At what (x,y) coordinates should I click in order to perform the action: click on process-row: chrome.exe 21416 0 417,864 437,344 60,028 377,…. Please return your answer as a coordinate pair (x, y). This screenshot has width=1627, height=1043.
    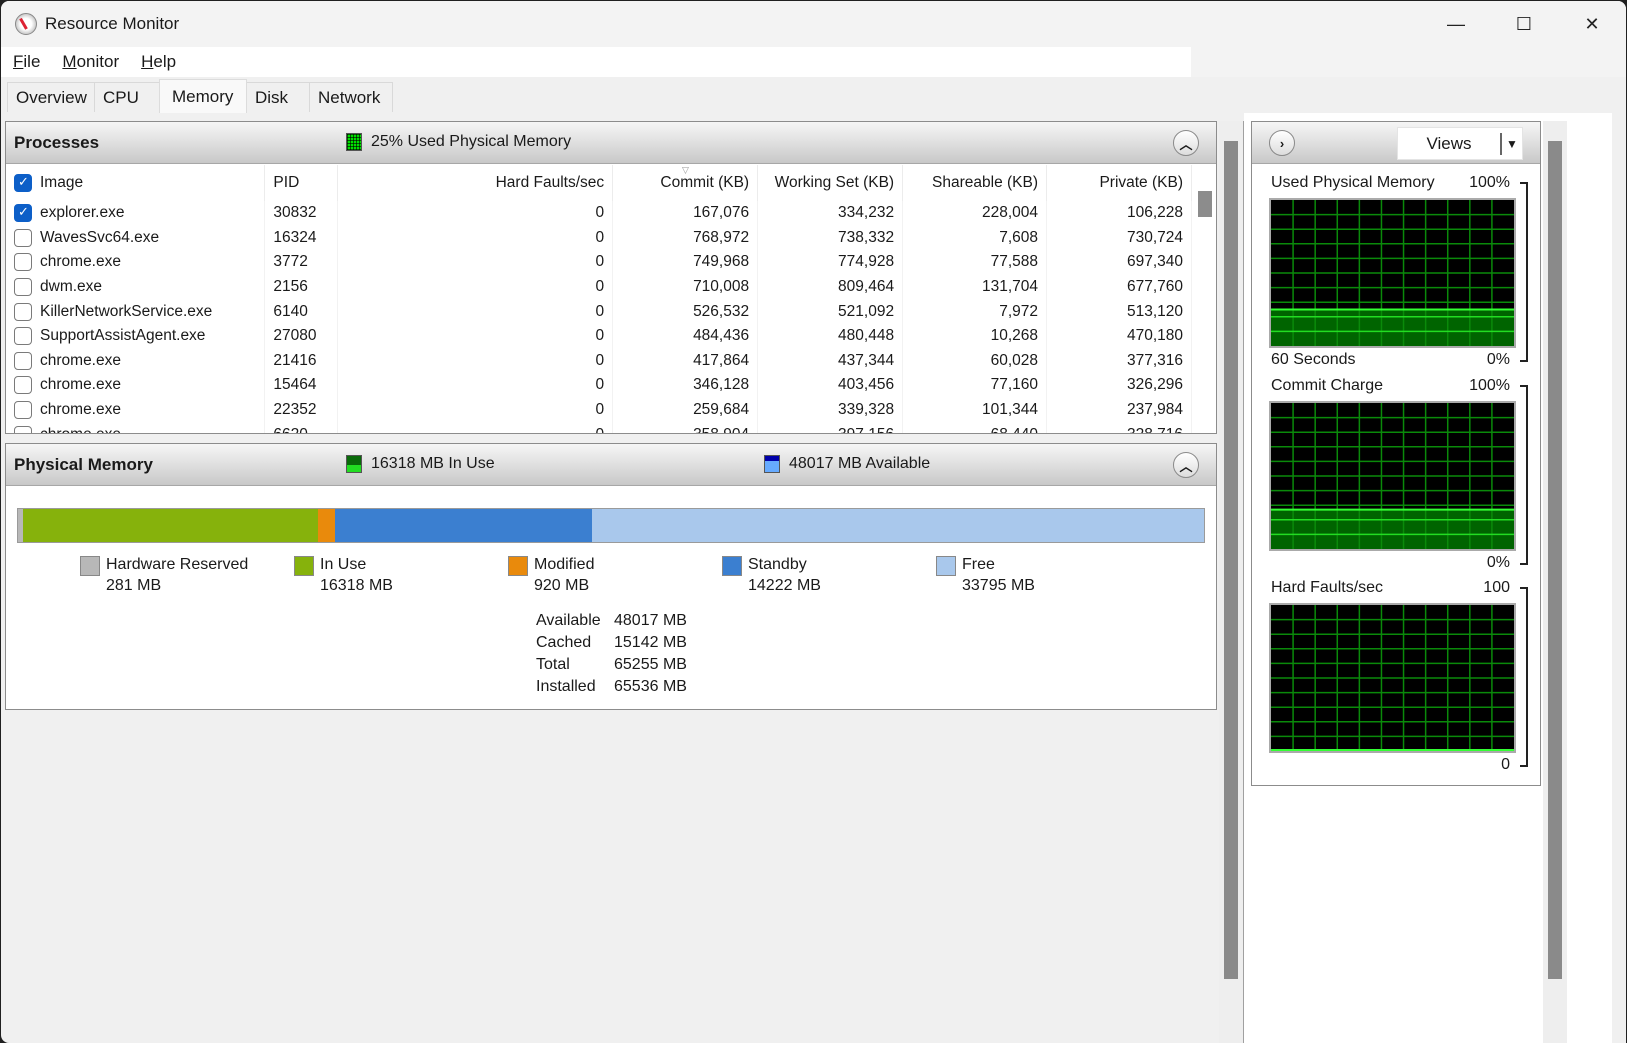
    Looking at the image, I should click on (599, 361).